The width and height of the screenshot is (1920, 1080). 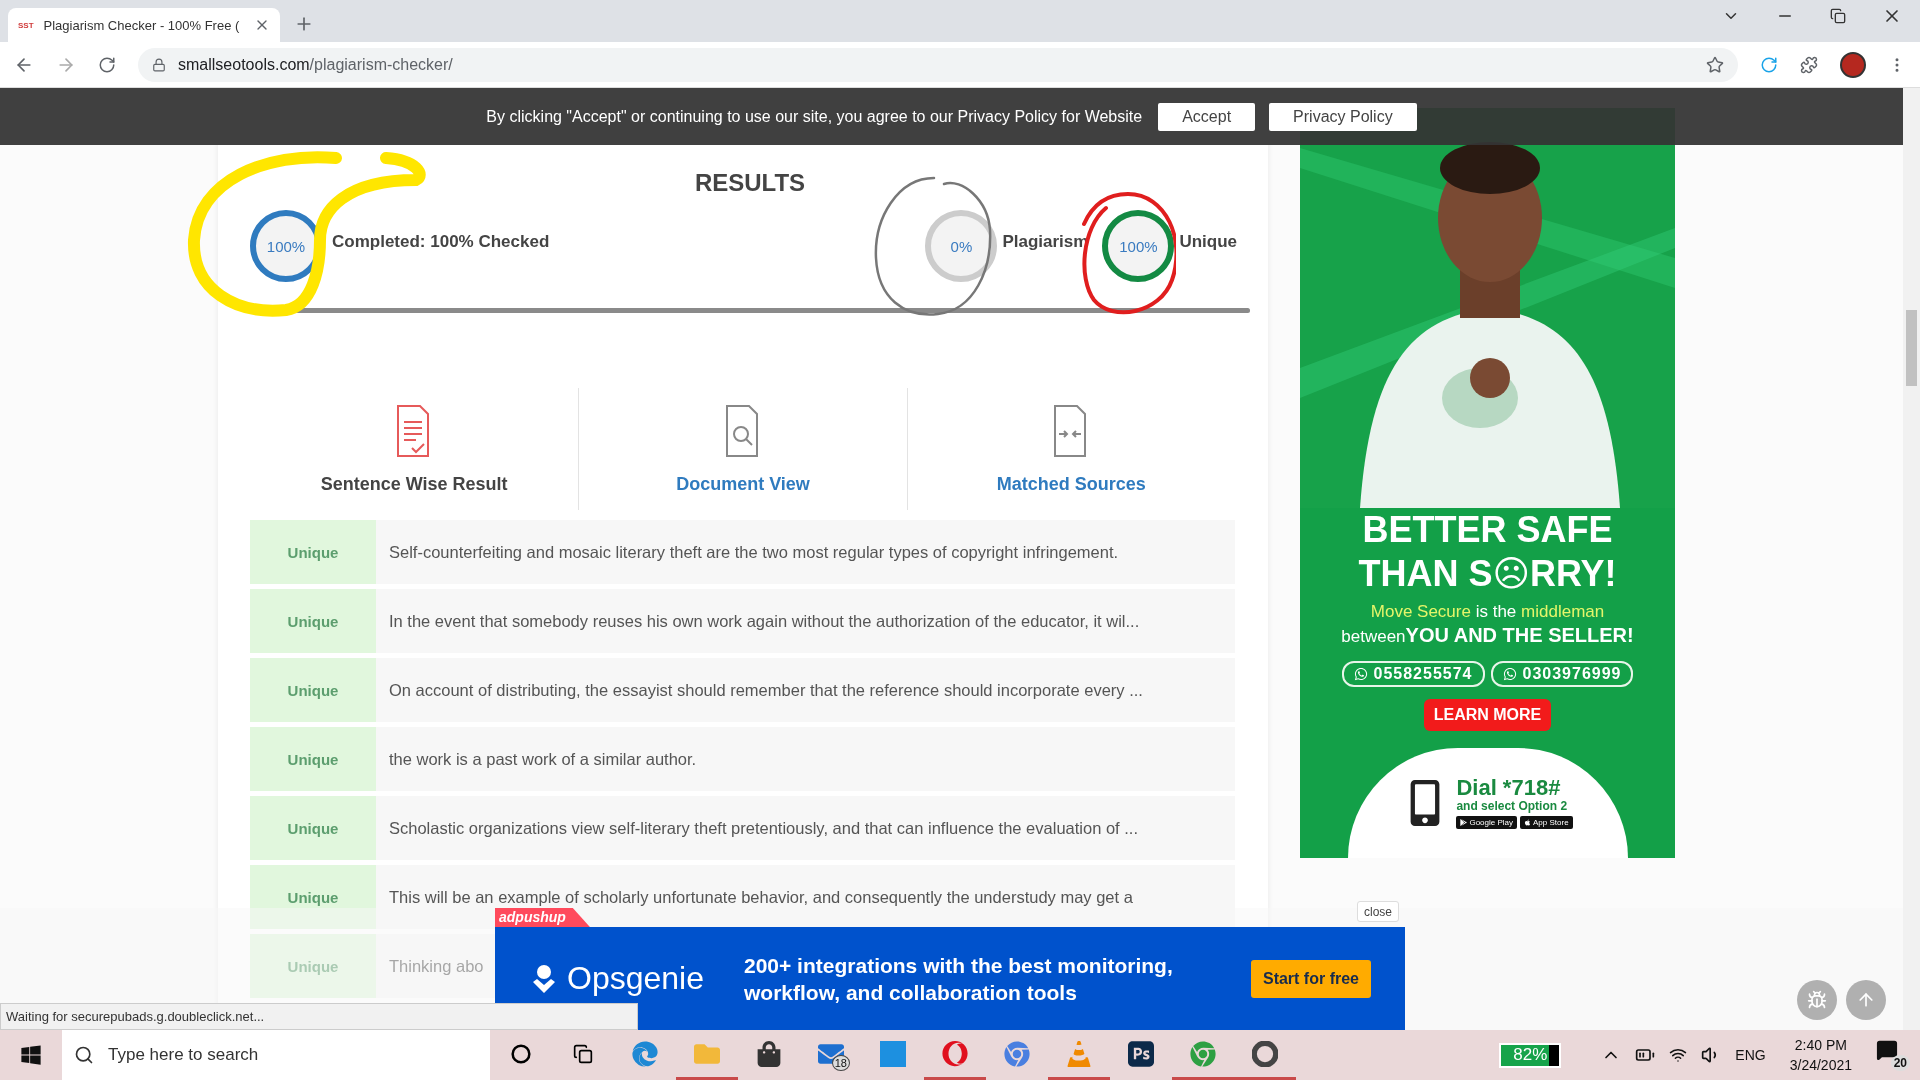 What do you see at coordinates (107, 64) in the screenshot?
I see `reload-icon` at bounding box center [107, 64].